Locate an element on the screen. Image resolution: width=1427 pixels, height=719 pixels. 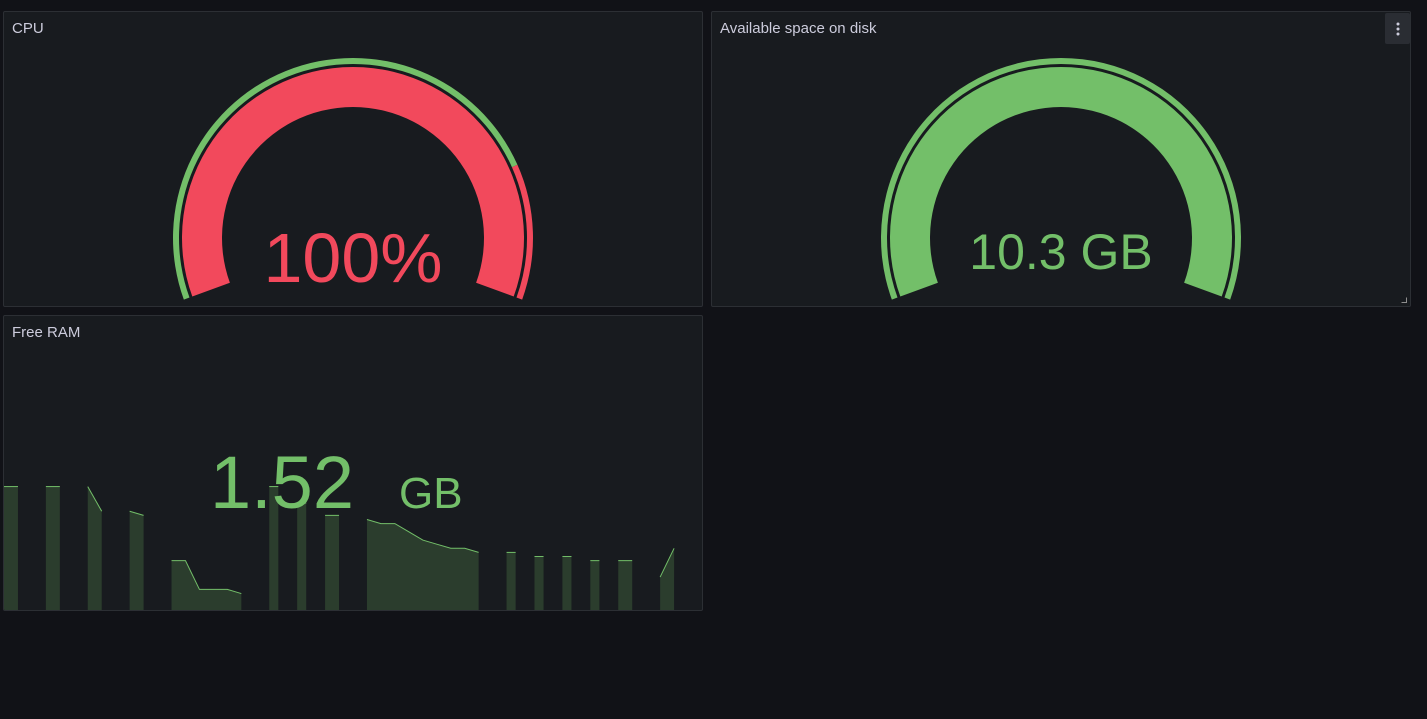
panel-menu-button is located at coordinates (1397, 28).